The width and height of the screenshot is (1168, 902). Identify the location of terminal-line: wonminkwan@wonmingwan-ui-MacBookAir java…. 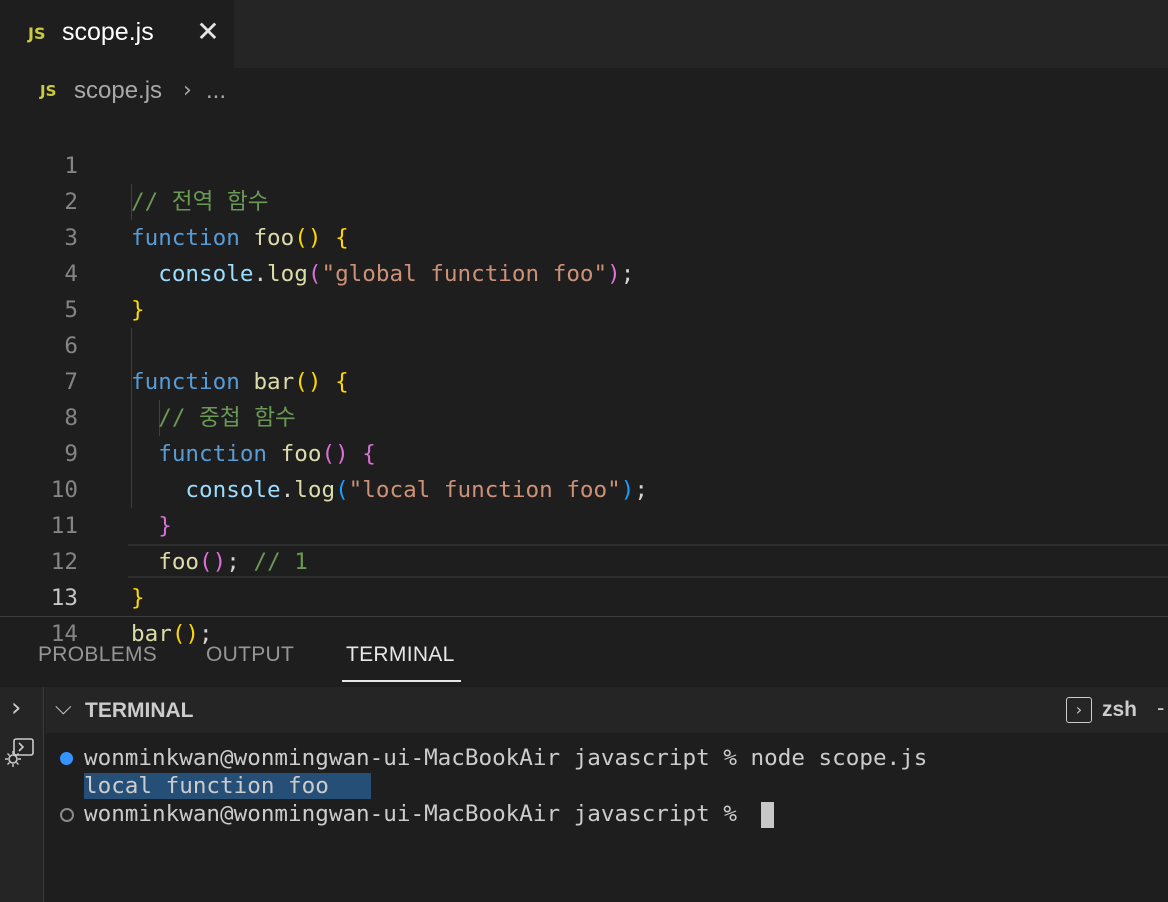
(506, 758).